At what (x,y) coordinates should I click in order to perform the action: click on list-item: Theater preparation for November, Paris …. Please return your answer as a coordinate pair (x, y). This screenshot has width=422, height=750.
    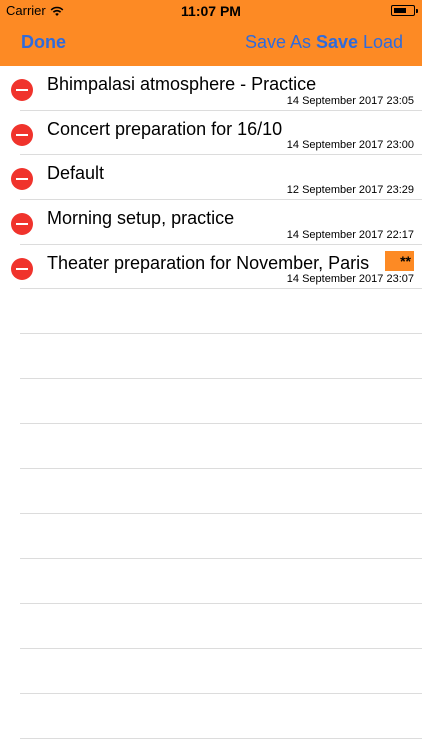
    Looking at the image, I should click on (216, 267).